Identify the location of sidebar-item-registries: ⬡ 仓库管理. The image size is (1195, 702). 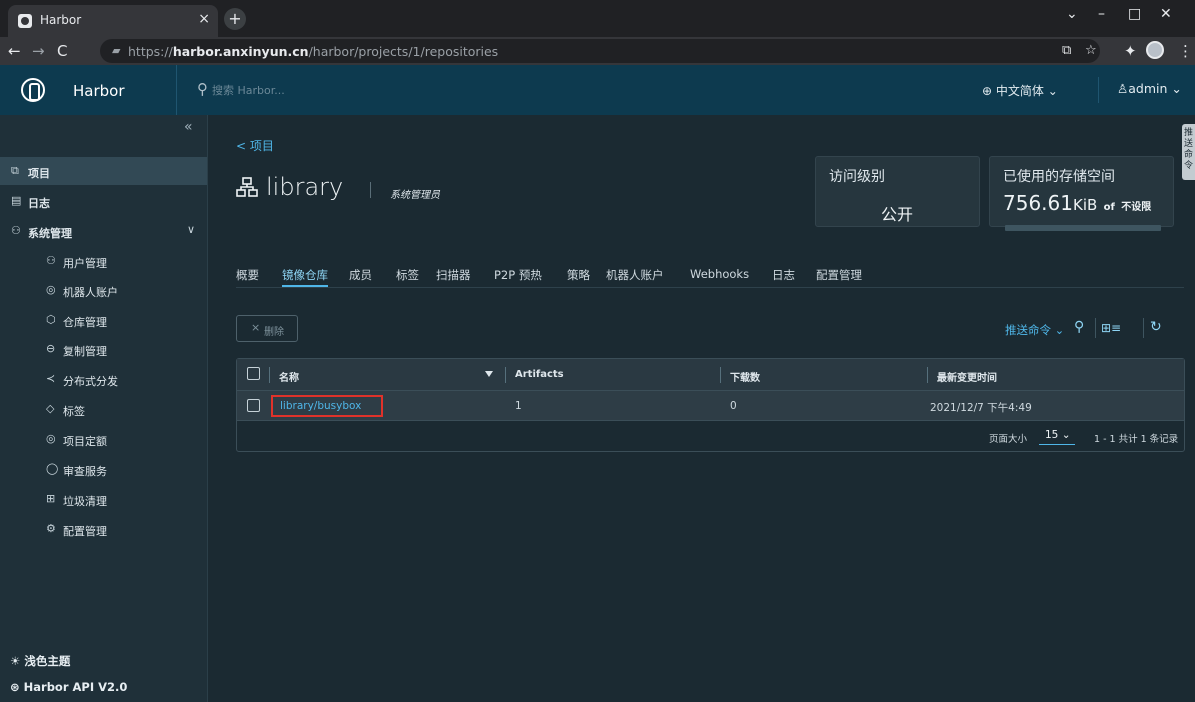
(103, 320).